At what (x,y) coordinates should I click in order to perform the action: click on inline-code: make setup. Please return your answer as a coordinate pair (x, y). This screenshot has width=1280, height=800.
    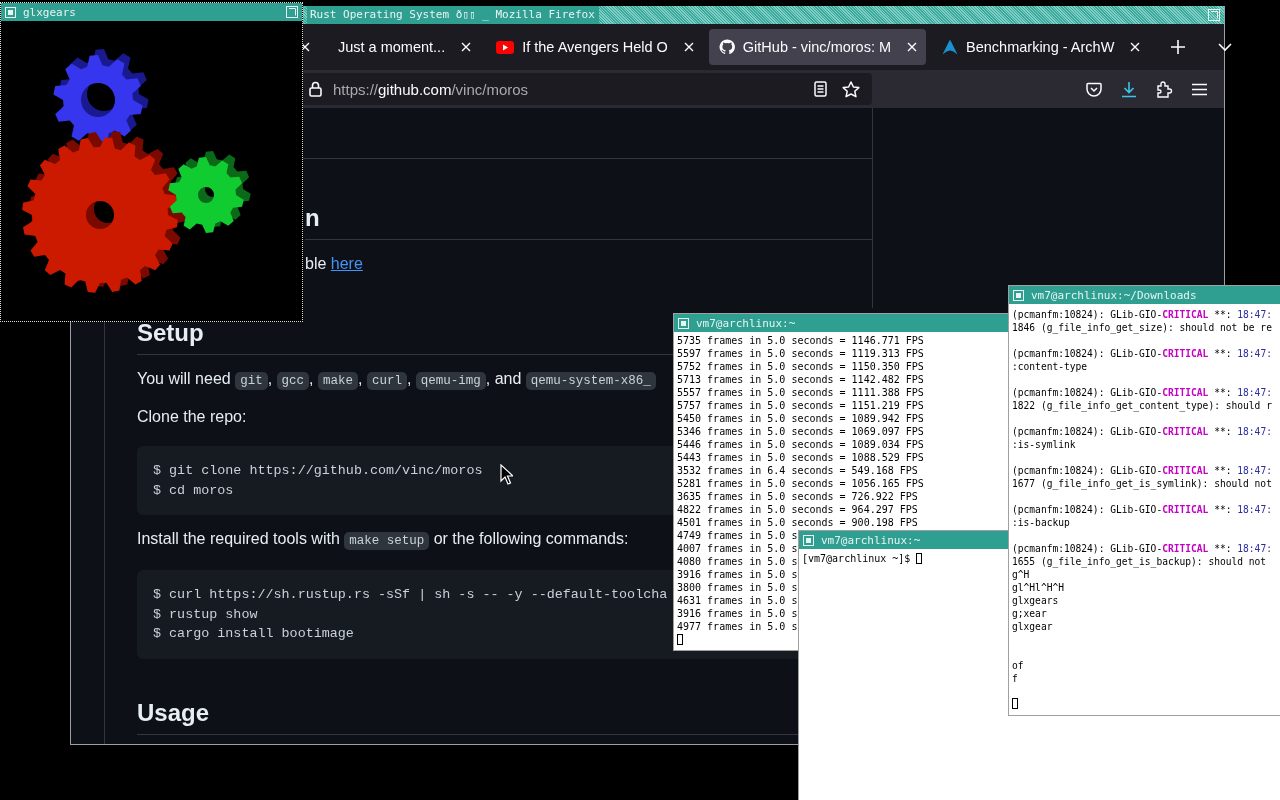
    Looking at the image, I should click on (387, 541).